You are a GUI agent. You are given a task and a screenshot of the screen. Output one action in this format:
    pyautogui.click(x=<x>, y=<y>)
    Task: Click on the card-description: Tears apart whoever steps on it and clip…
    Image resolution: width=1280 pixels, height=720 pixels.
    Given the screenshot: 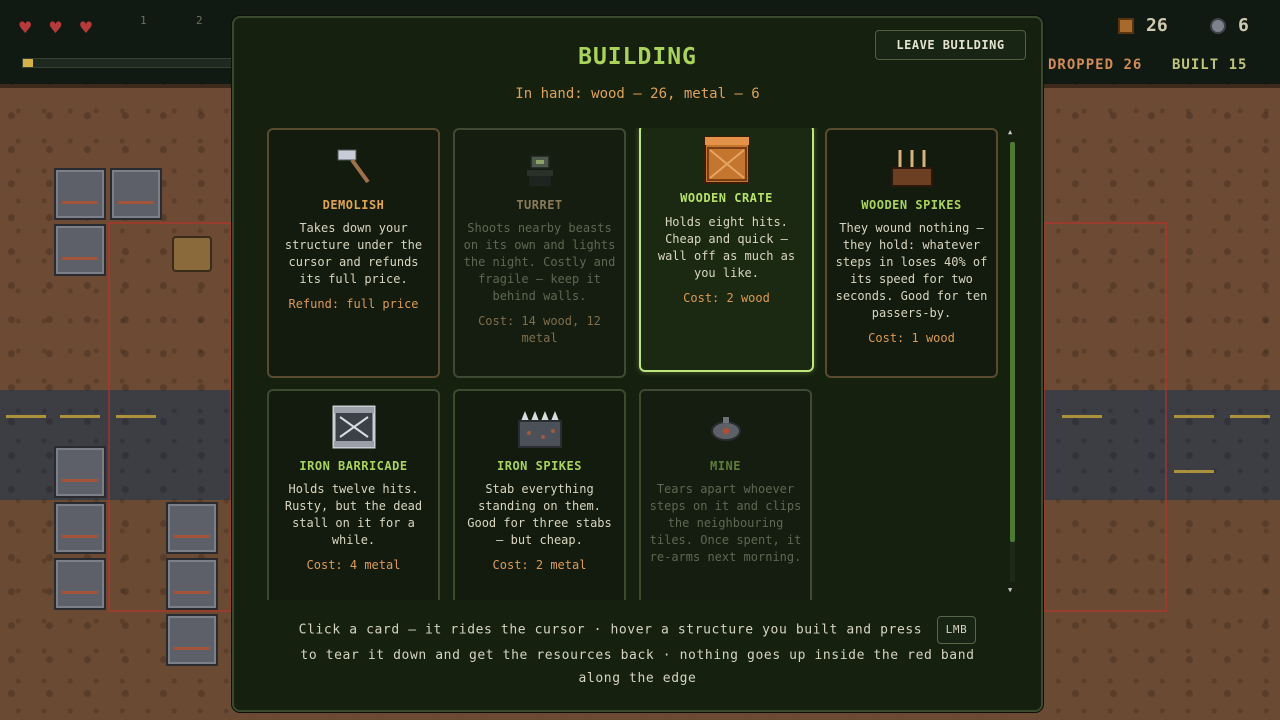 What is the action you would take?
    pyautogui.click(x=725, y=523)
    